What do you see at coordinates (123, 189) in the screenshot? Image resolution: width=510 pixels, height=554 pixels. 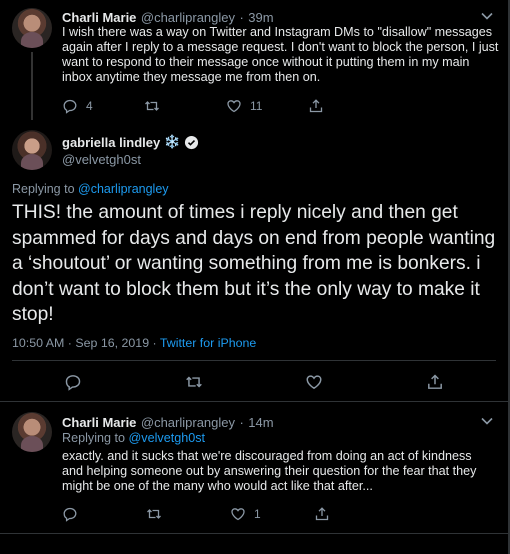 I see `replying-to-link: @charliprangley` at bounding box center [123, 189].